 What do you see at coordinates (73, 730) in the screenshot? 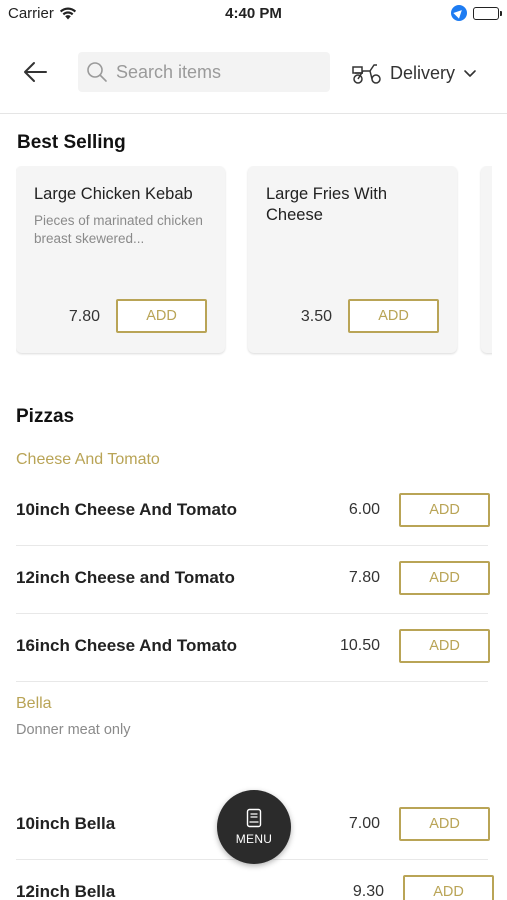
I see `group-description: Donner meat only` at bounding box center [73, 730].